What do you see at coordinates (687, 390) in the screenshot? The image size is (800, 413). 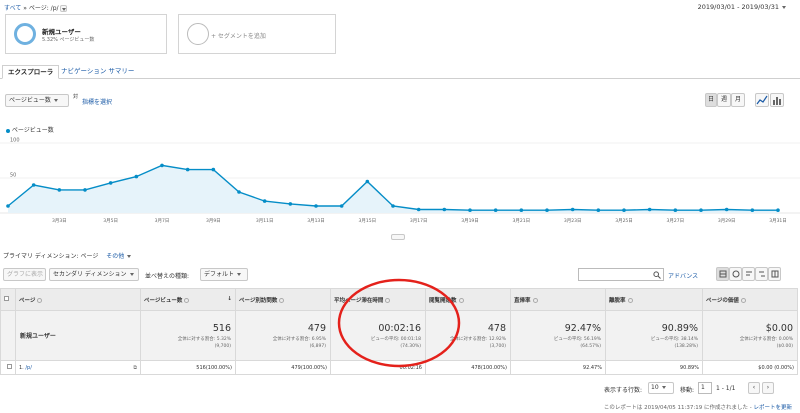 I see `goto-label: 移動:` at bounding box center [687, 390].